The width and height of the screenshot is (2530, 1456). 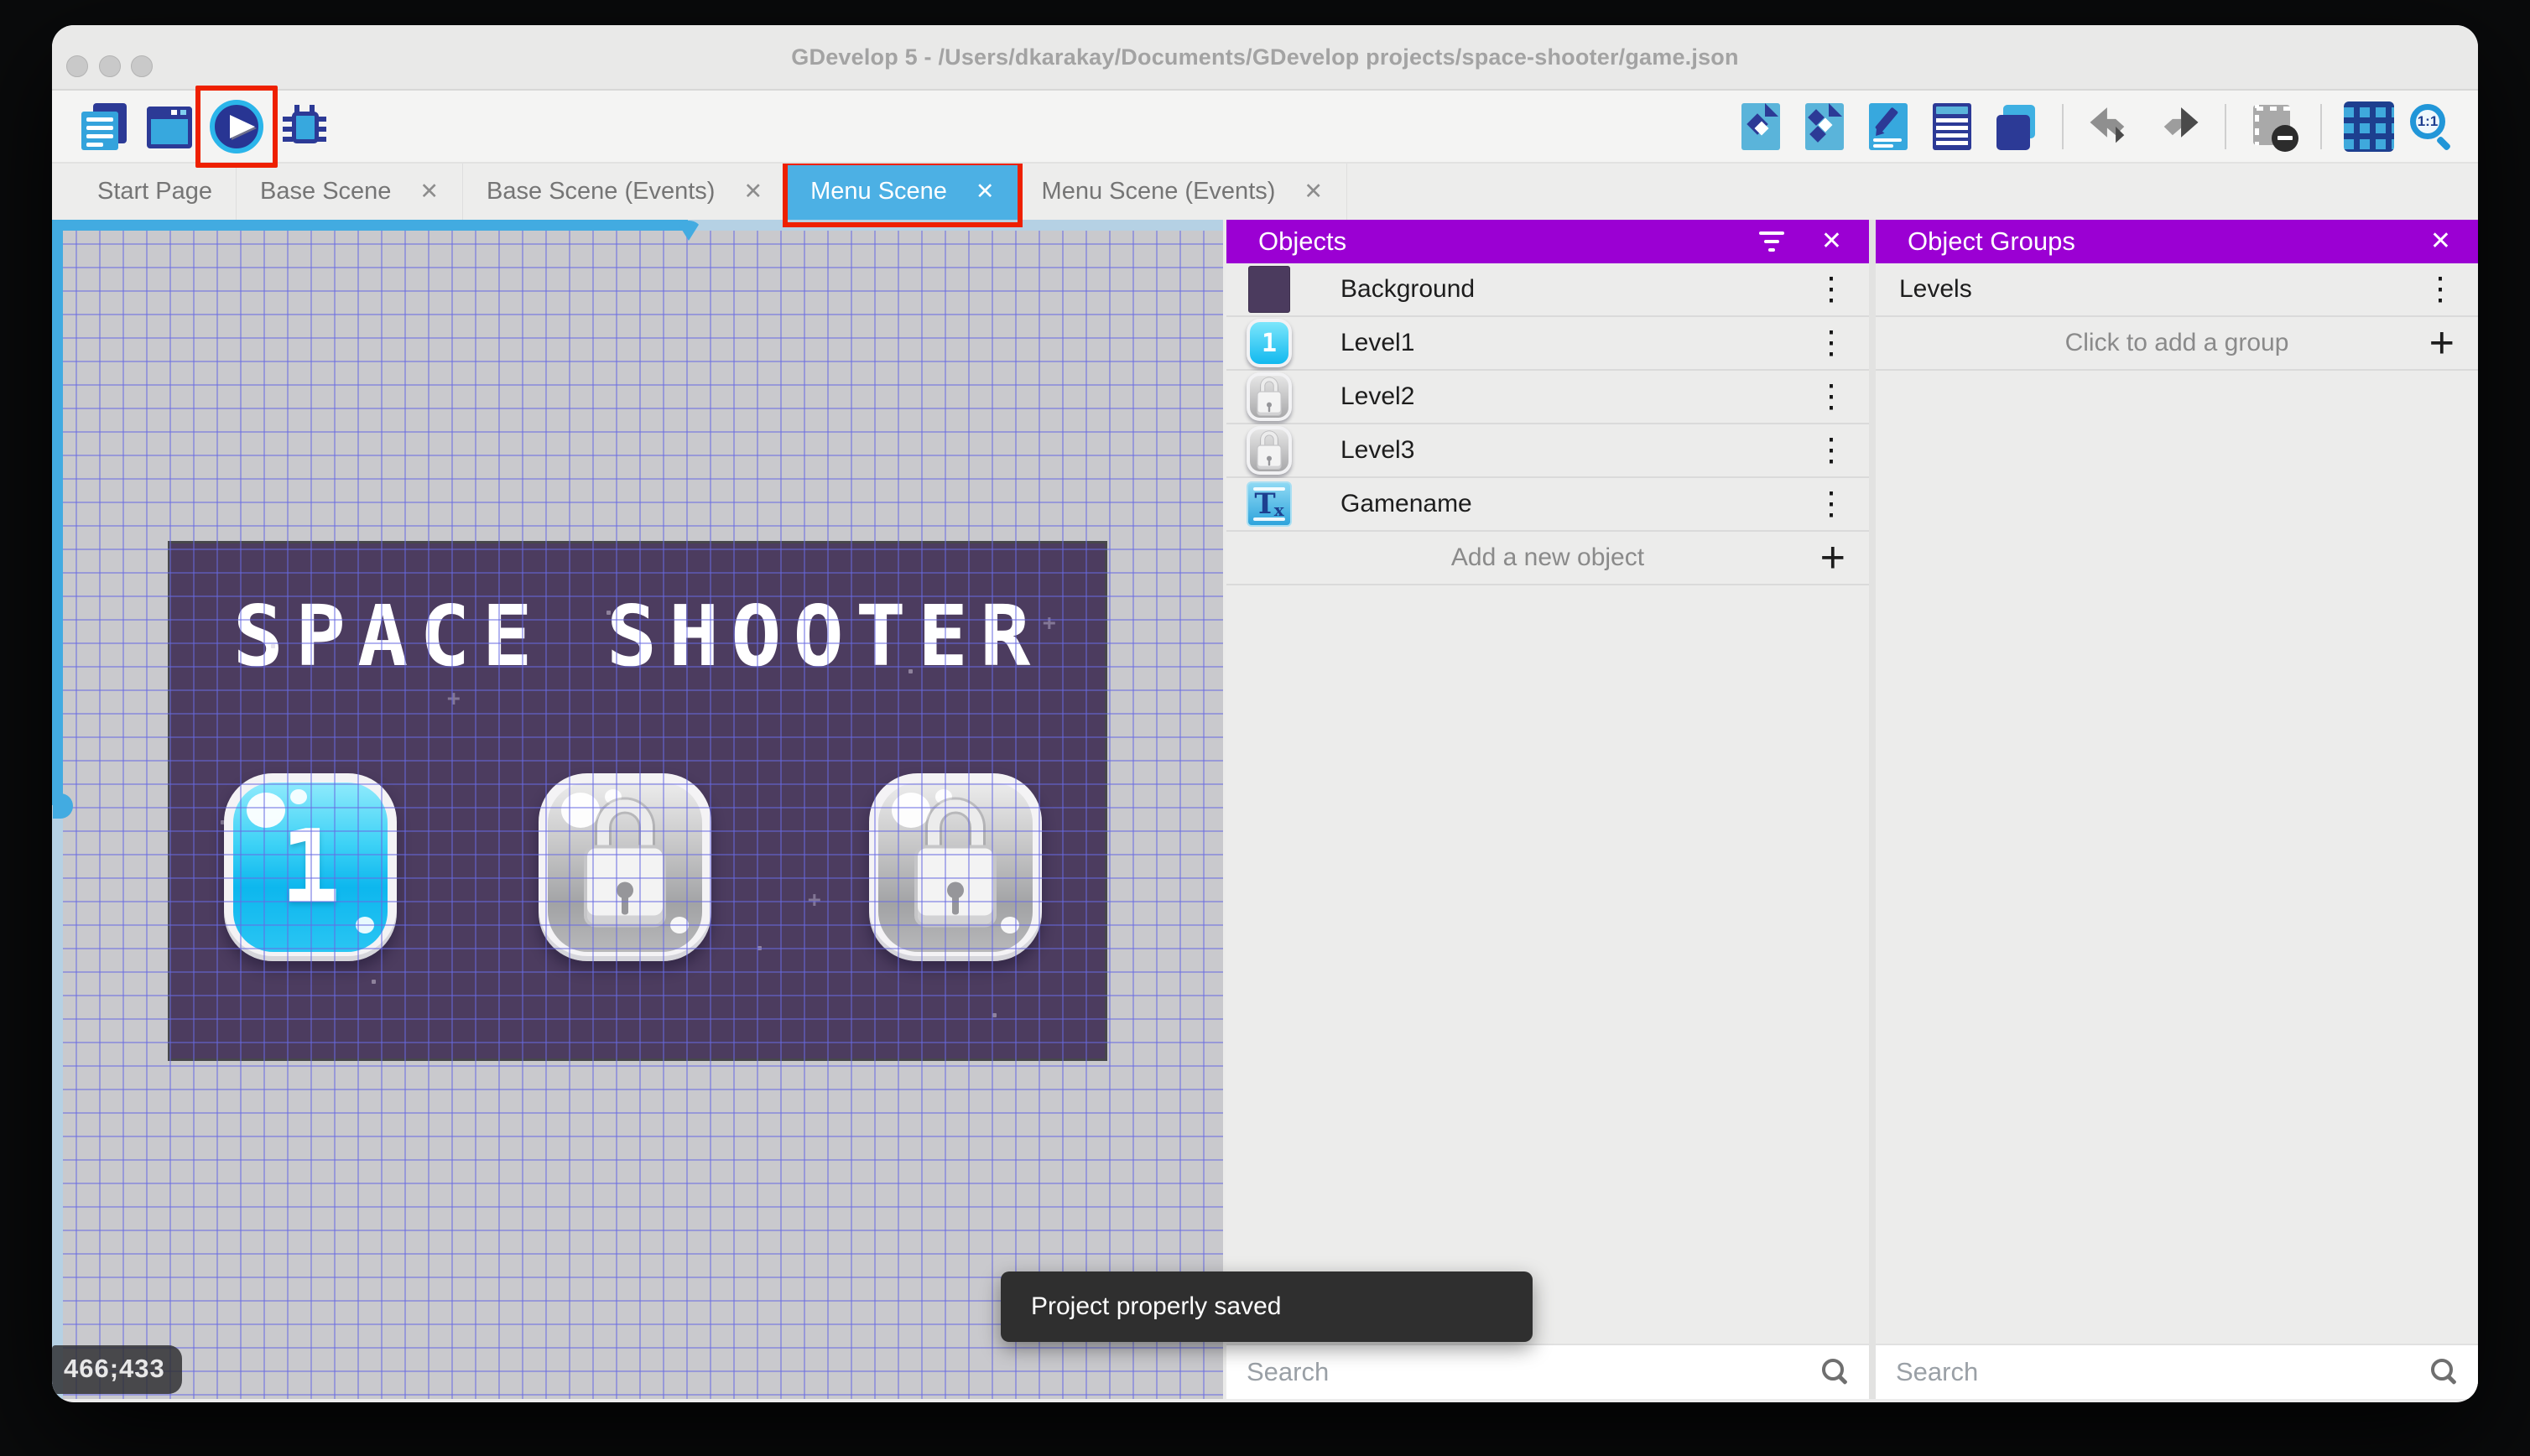 What do you see at coordinates (1269, 504) in the screenshot?
I see `text-object-thumbnail: Tx` at bounding box center [1269, 504].